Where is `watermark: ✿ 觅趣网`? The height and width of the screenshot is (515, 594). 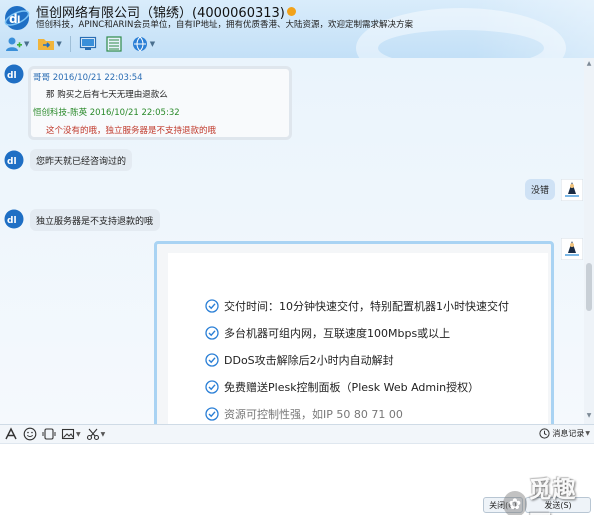 watermark: ✿ 觅趣网 is located at coordinates (548, 492).